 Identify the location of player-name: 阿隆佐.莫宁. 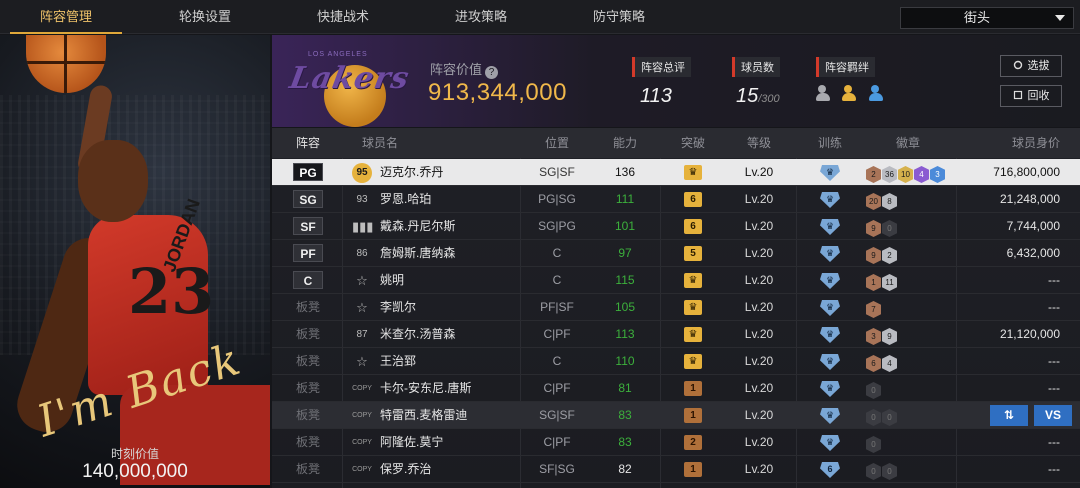
(412, 442).